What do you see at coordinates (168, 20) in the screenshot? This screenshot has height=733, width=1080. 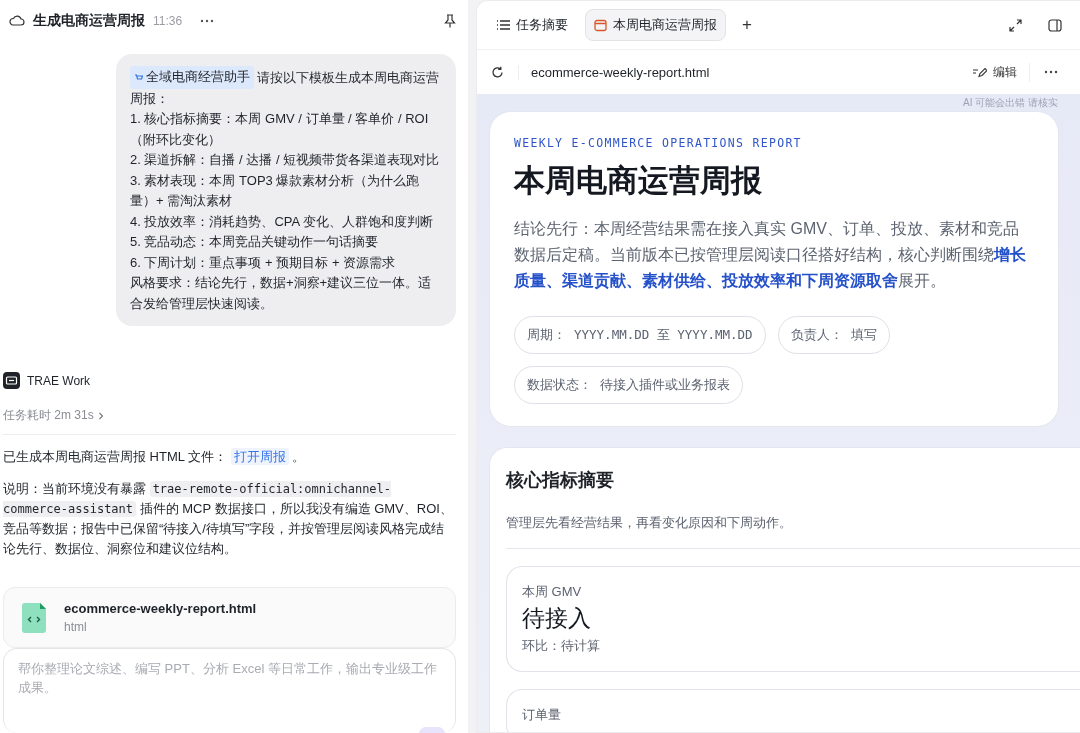 I see `conversation-time: 11:36` at bounding box center [168, 20].